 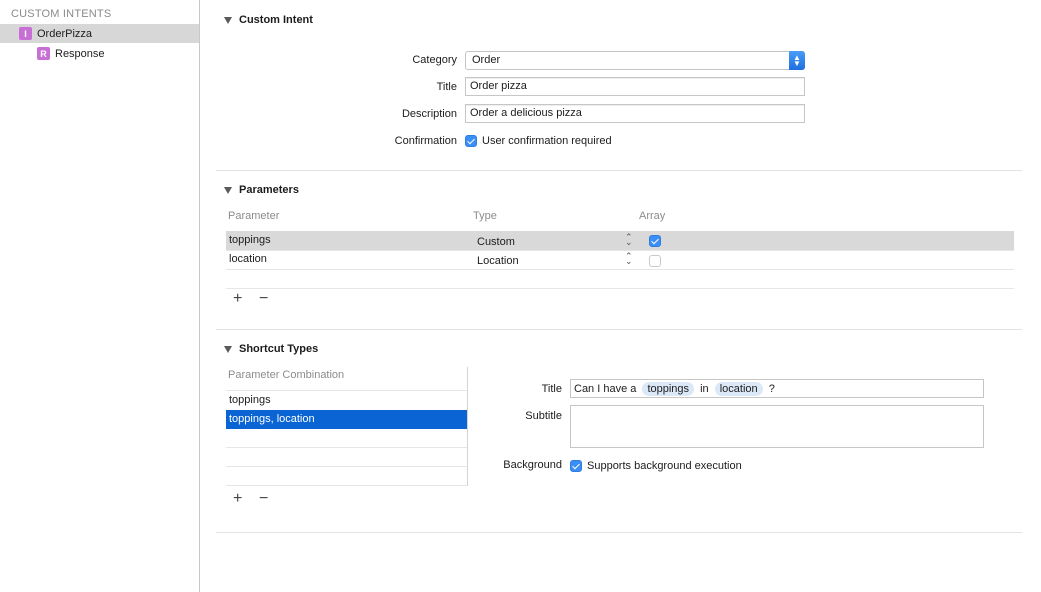 I want to click on section-parameters: Parameters, so click(x=261, y=190).